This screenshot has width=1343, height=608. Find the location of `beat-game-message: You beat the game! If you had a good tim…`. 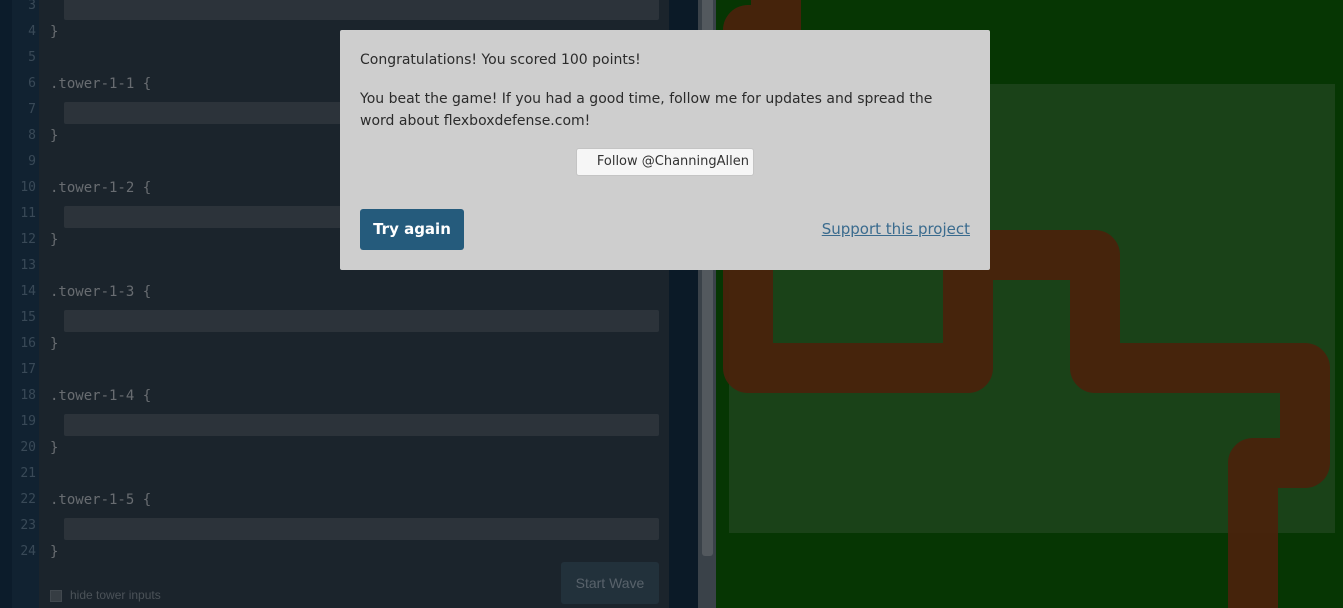

beat-game-message: You beat the game! If you had a good tim… is located at coordinates (646, 110).